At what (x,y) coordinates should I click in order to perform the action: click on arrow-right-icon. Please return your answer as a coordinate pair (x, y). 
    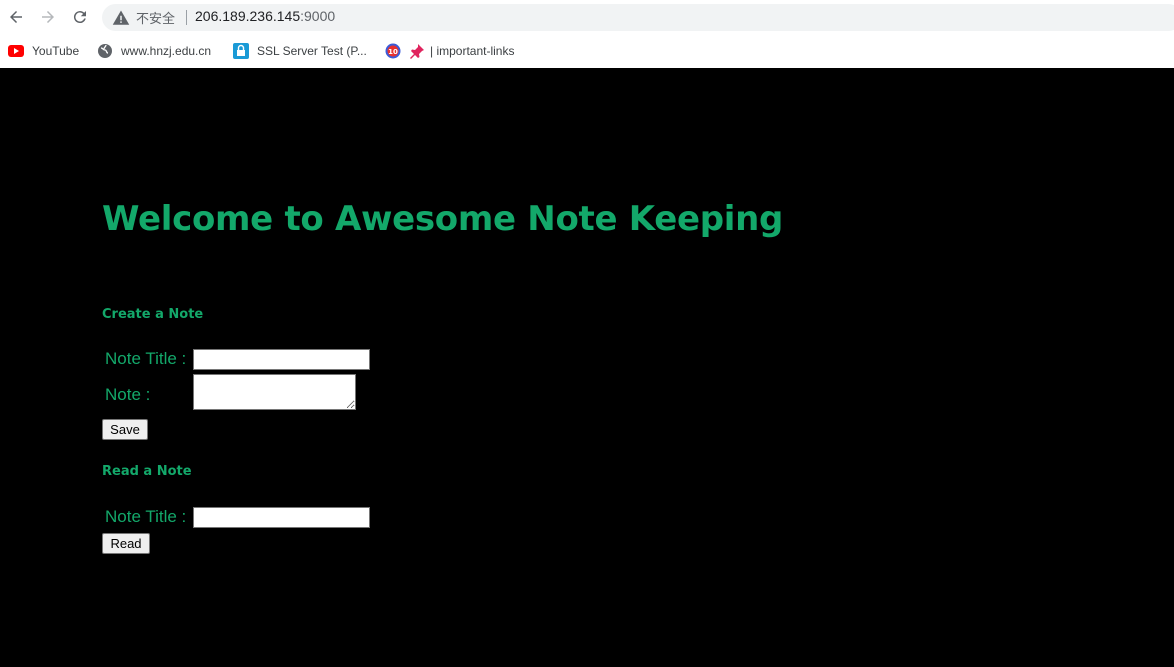
    Looking at the image, I should click on (48, 17).